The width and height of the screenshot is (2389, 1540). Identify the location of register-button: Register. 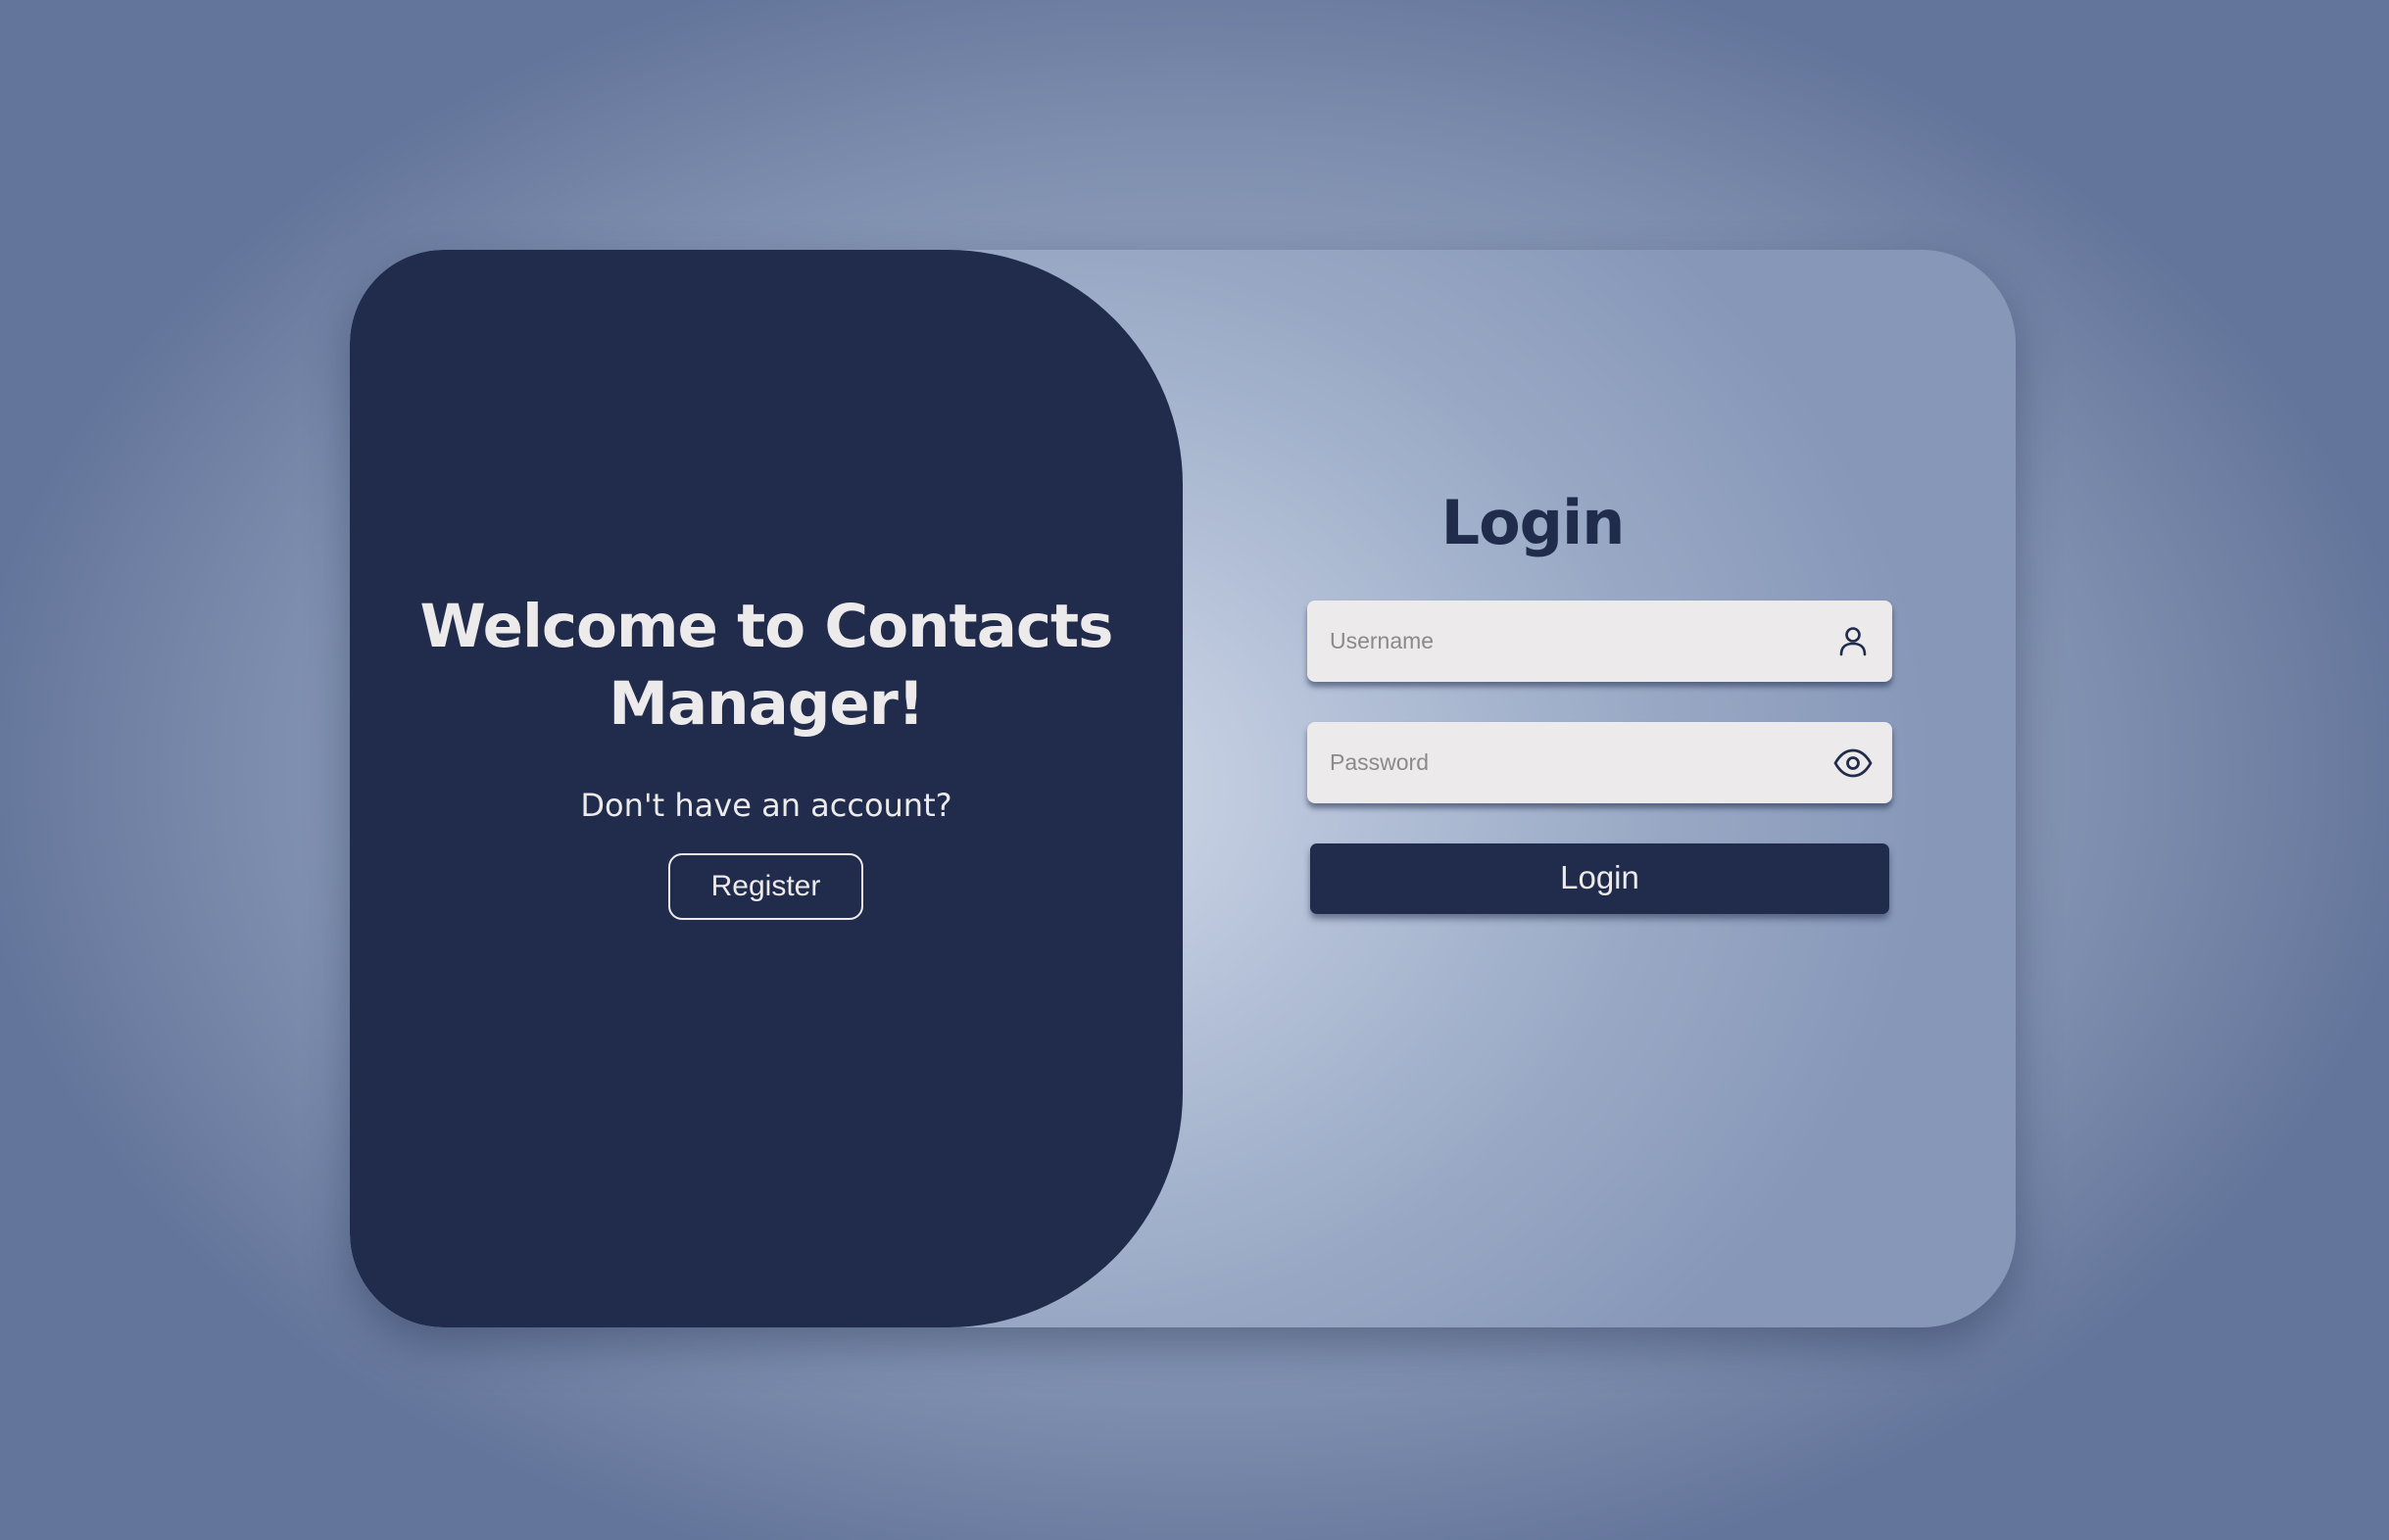
(766, 886).